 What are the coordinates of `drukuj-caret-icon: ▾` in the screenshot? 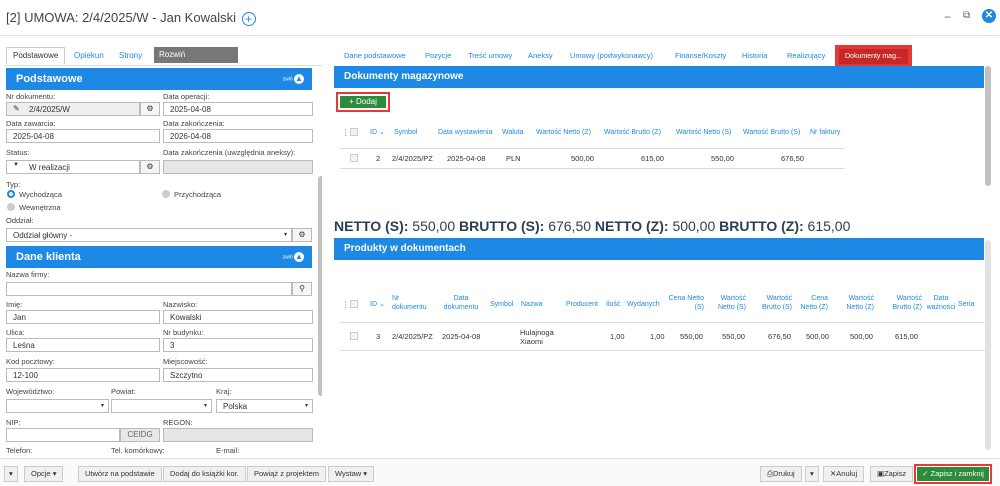 It's located at (812, 474).